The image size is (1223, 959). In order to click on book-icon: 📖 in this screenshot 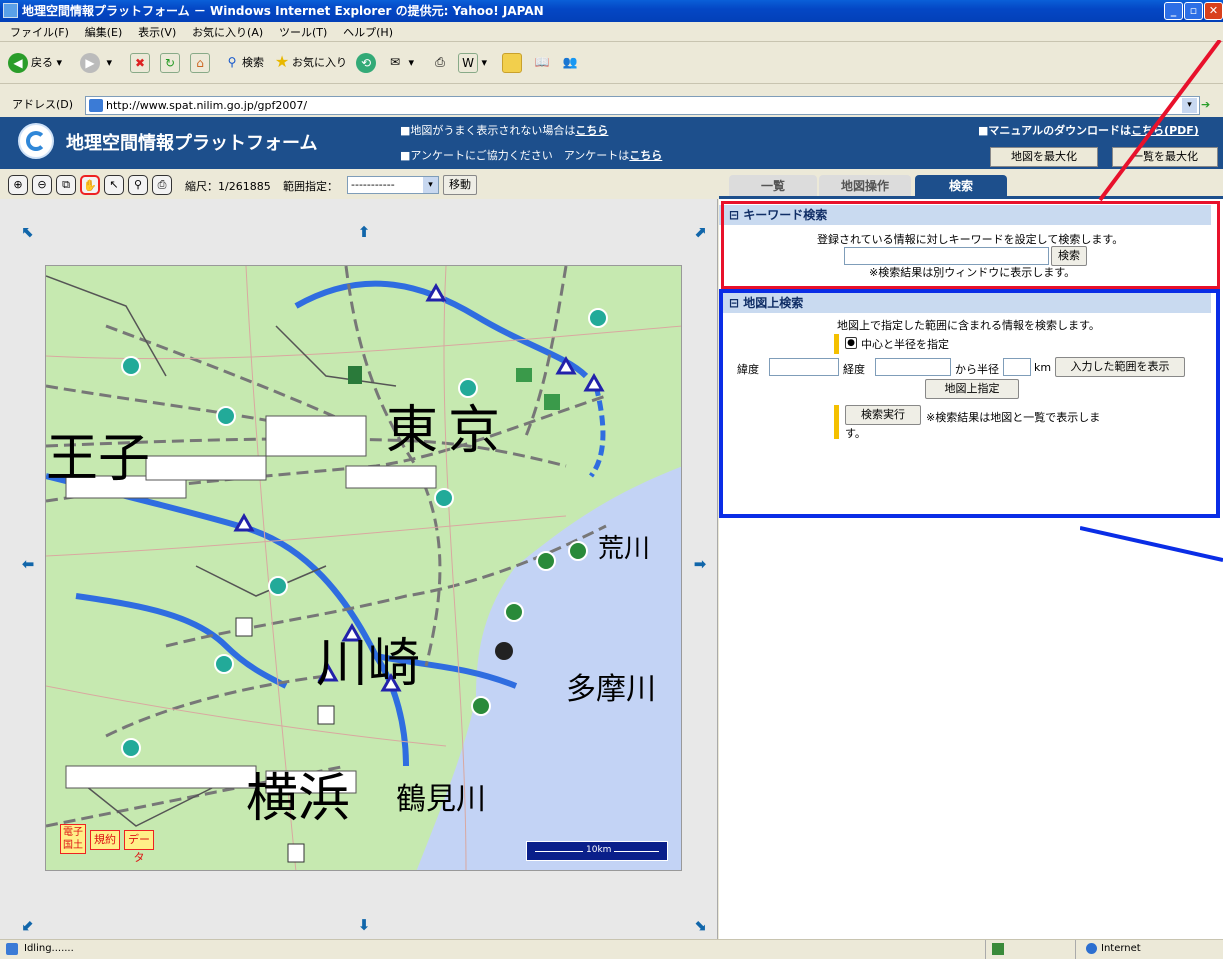, I will do `click(542, 62)`.